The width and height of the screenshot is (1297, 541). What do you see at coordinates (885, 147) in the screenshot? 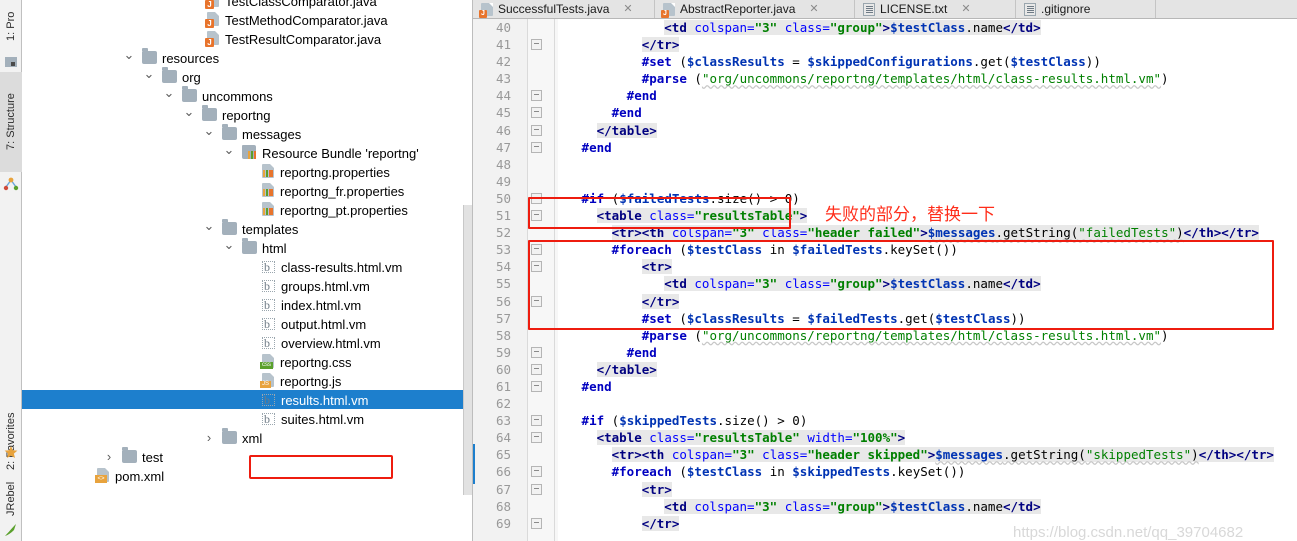
I see `code-line: 47 #end` at bounding box center [885, 147].